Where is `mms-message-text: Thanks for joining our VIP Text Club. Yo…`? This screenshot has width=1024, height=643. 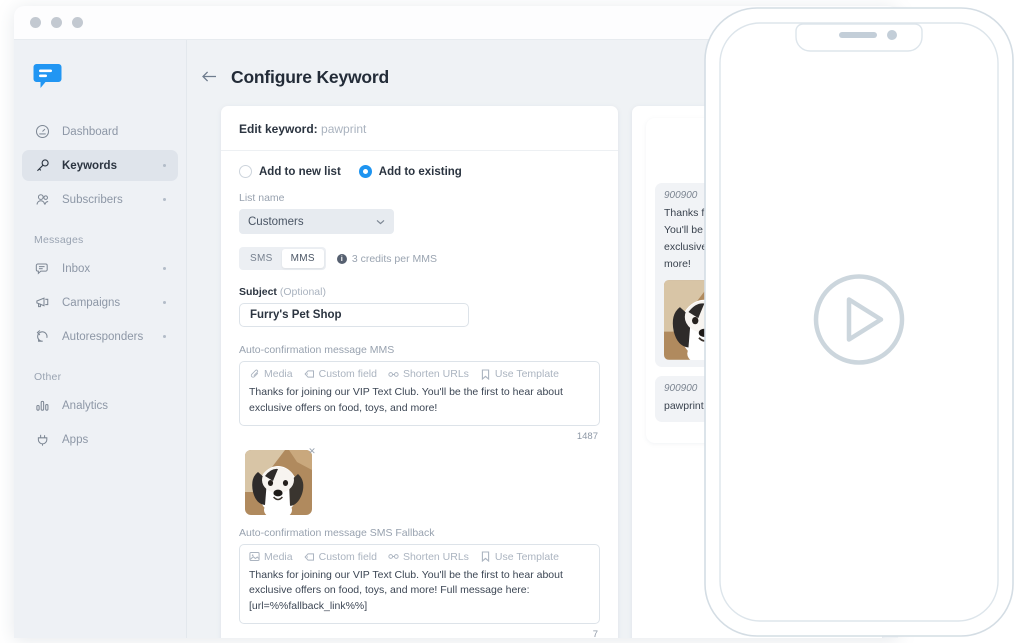 mms-message-text: Thanks for joining our VIP Text Club. Yo… is located at coordinates (419, 404).